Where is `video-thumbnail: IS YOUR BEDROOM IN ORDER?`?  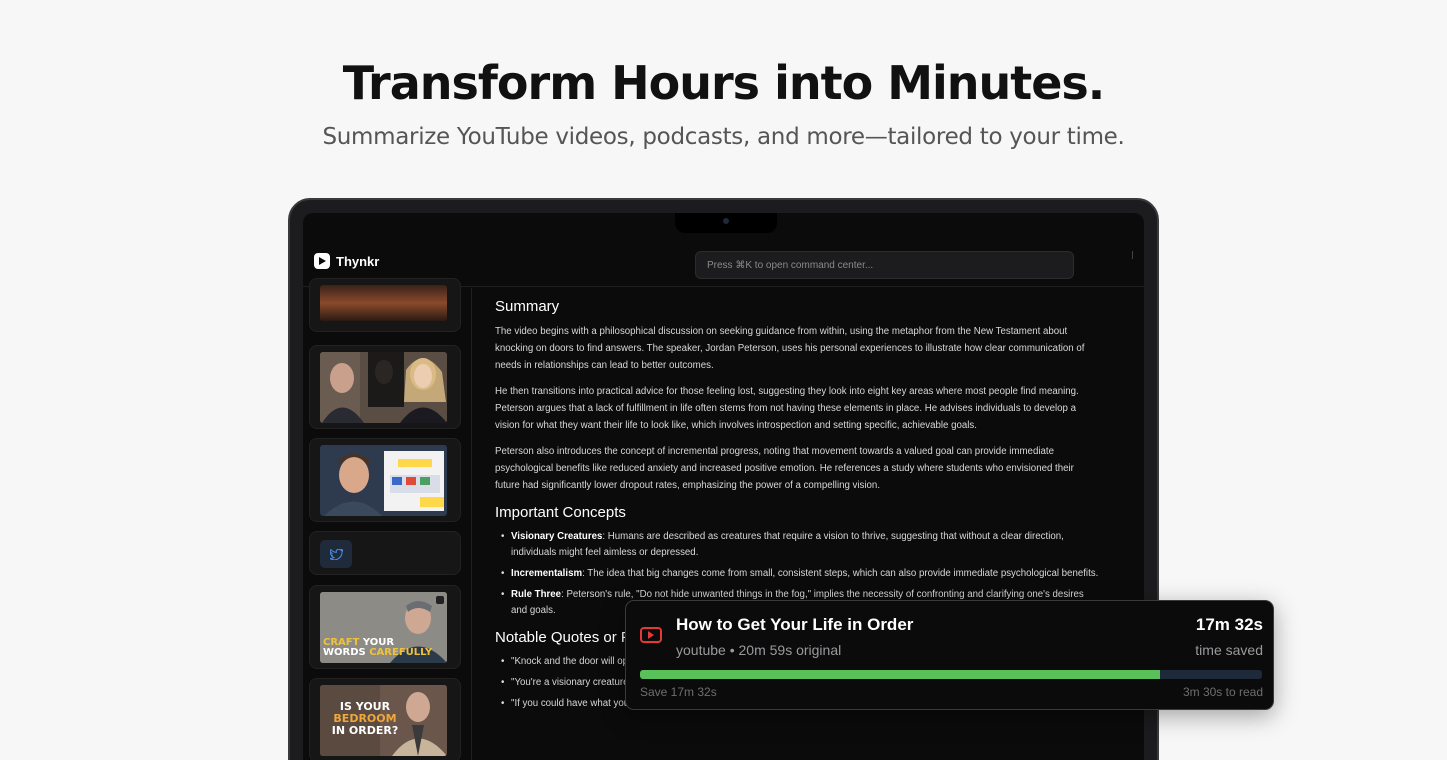 video-thumbnail: IS YOUR BEDROOM IN ORDER? is located at coordinates (383, 720).